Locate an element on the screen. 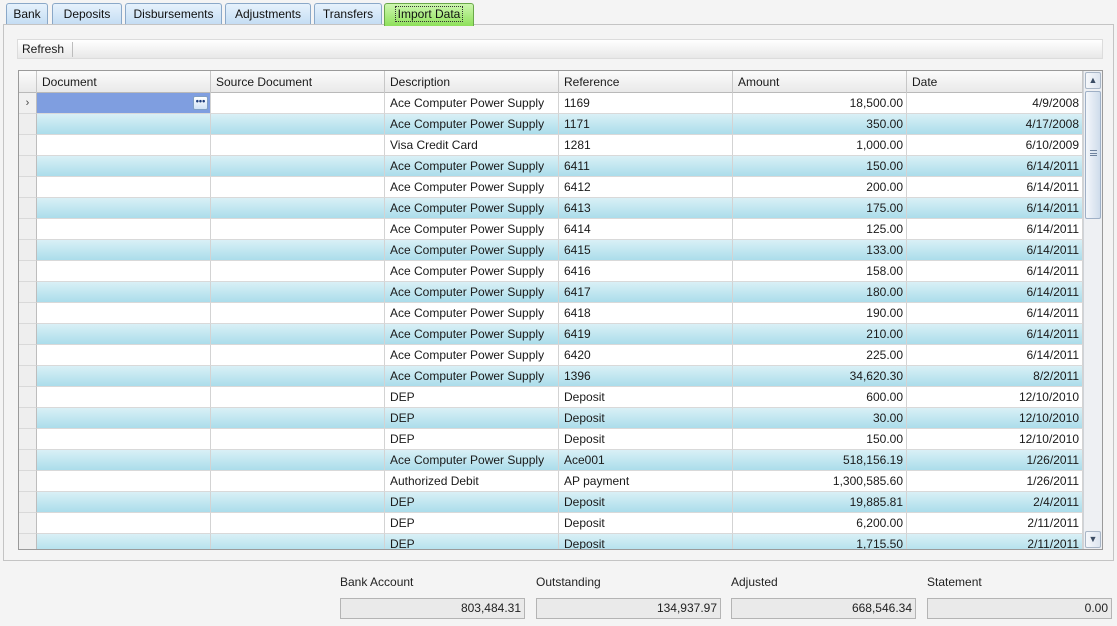  amount-cell: 175.00 is located at coordinates (820, 208).